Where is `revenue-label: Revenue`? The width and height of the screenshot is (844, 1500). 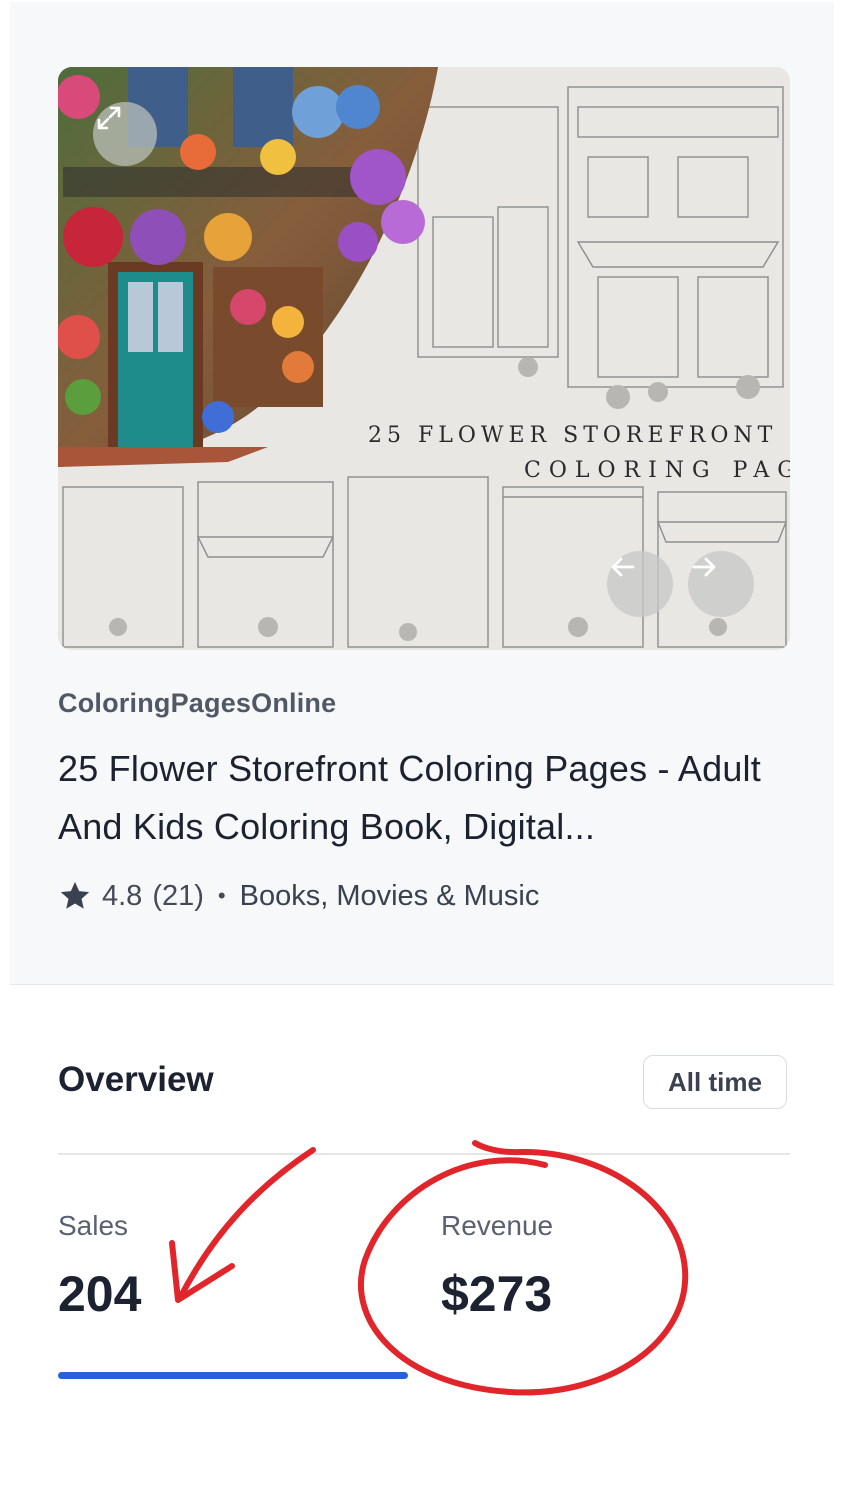 revenue-label: Revenue is located at coordinates (497, 1226).